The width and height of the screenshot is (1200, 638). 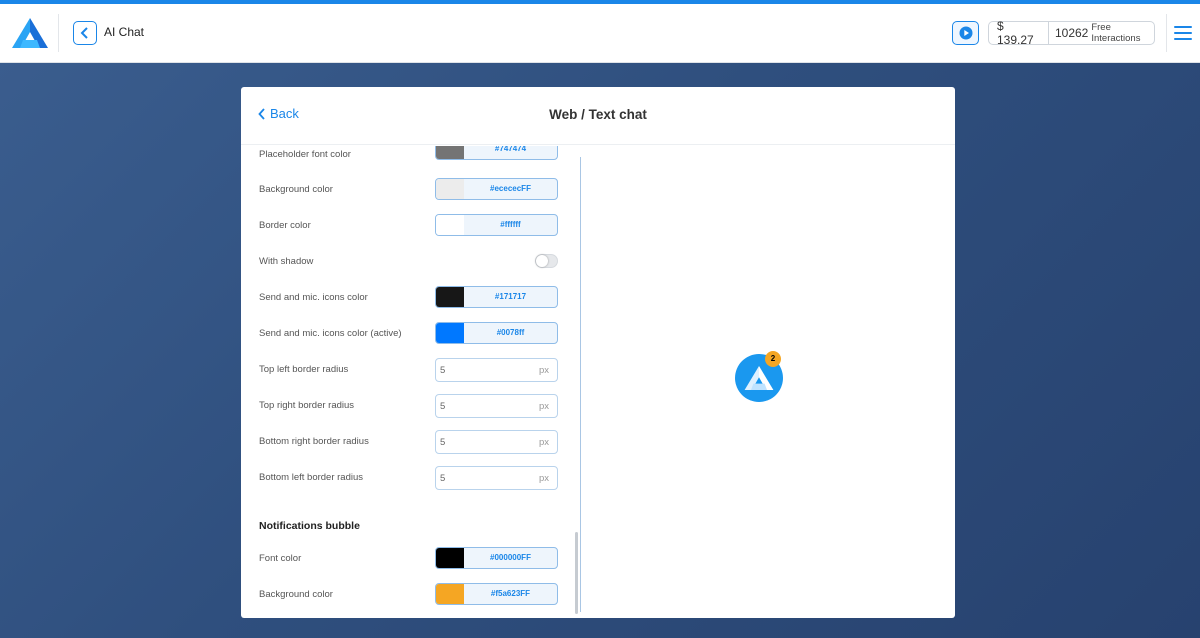 I want to click on color-input-notif-background: #f5a623FF, so click(x=496, y=594).